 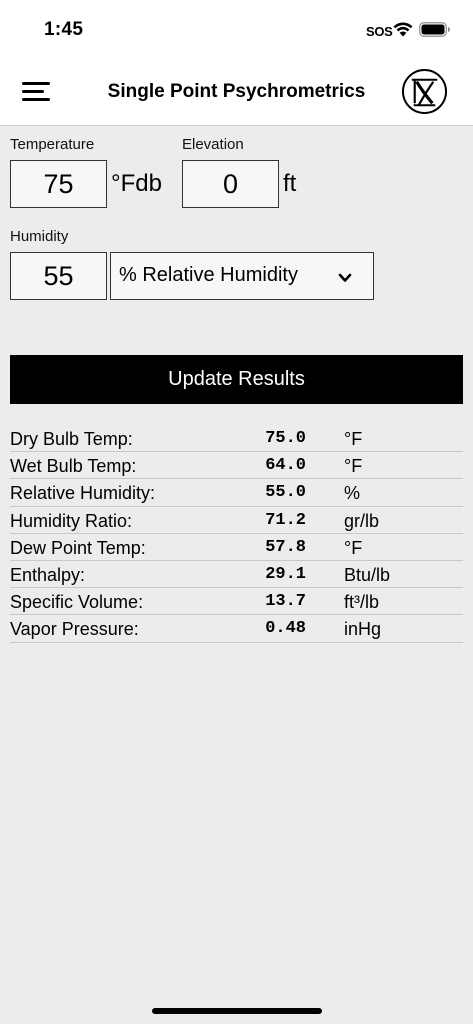 I want to click on wifi-icon, so click(x=403, y=29).